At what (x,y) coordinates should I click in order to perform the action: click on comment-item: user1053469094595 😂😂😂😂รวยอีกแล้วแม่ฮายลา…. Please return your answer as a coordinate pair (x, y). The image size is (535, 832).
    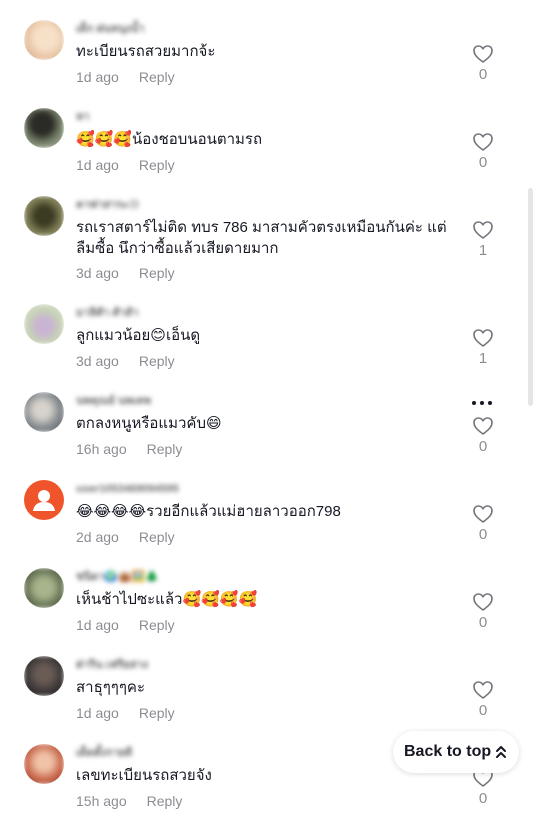
    Looking at the image, I should click on (267, 524).